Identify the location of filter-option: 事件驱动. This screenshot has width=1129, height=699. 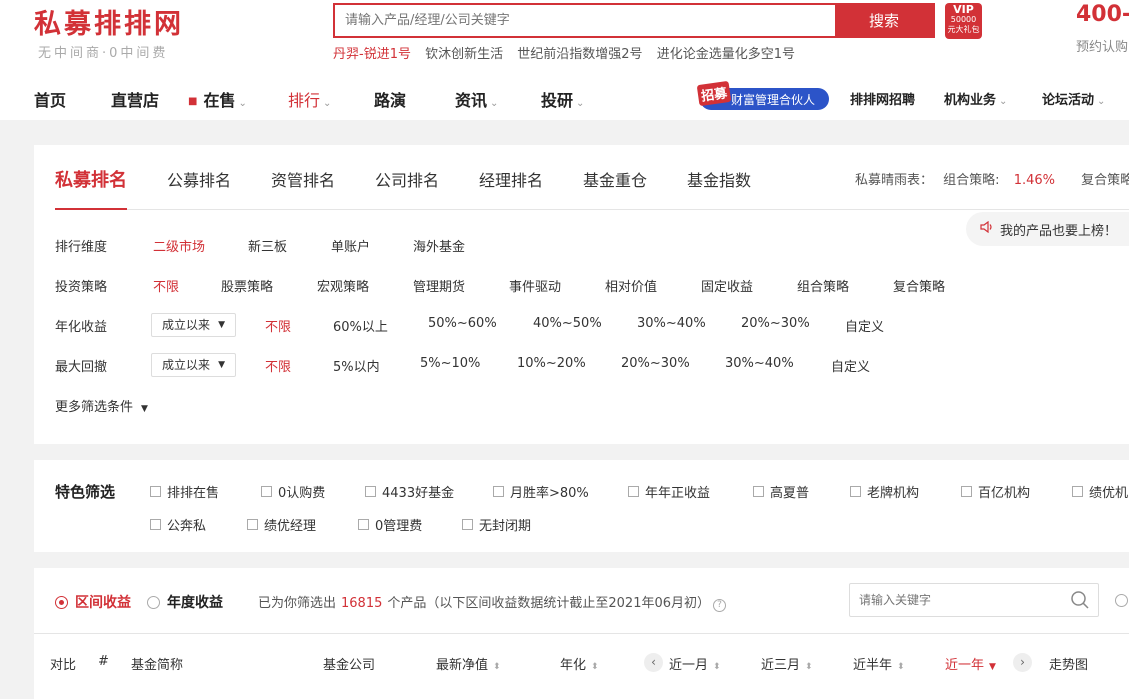
(535, 285).